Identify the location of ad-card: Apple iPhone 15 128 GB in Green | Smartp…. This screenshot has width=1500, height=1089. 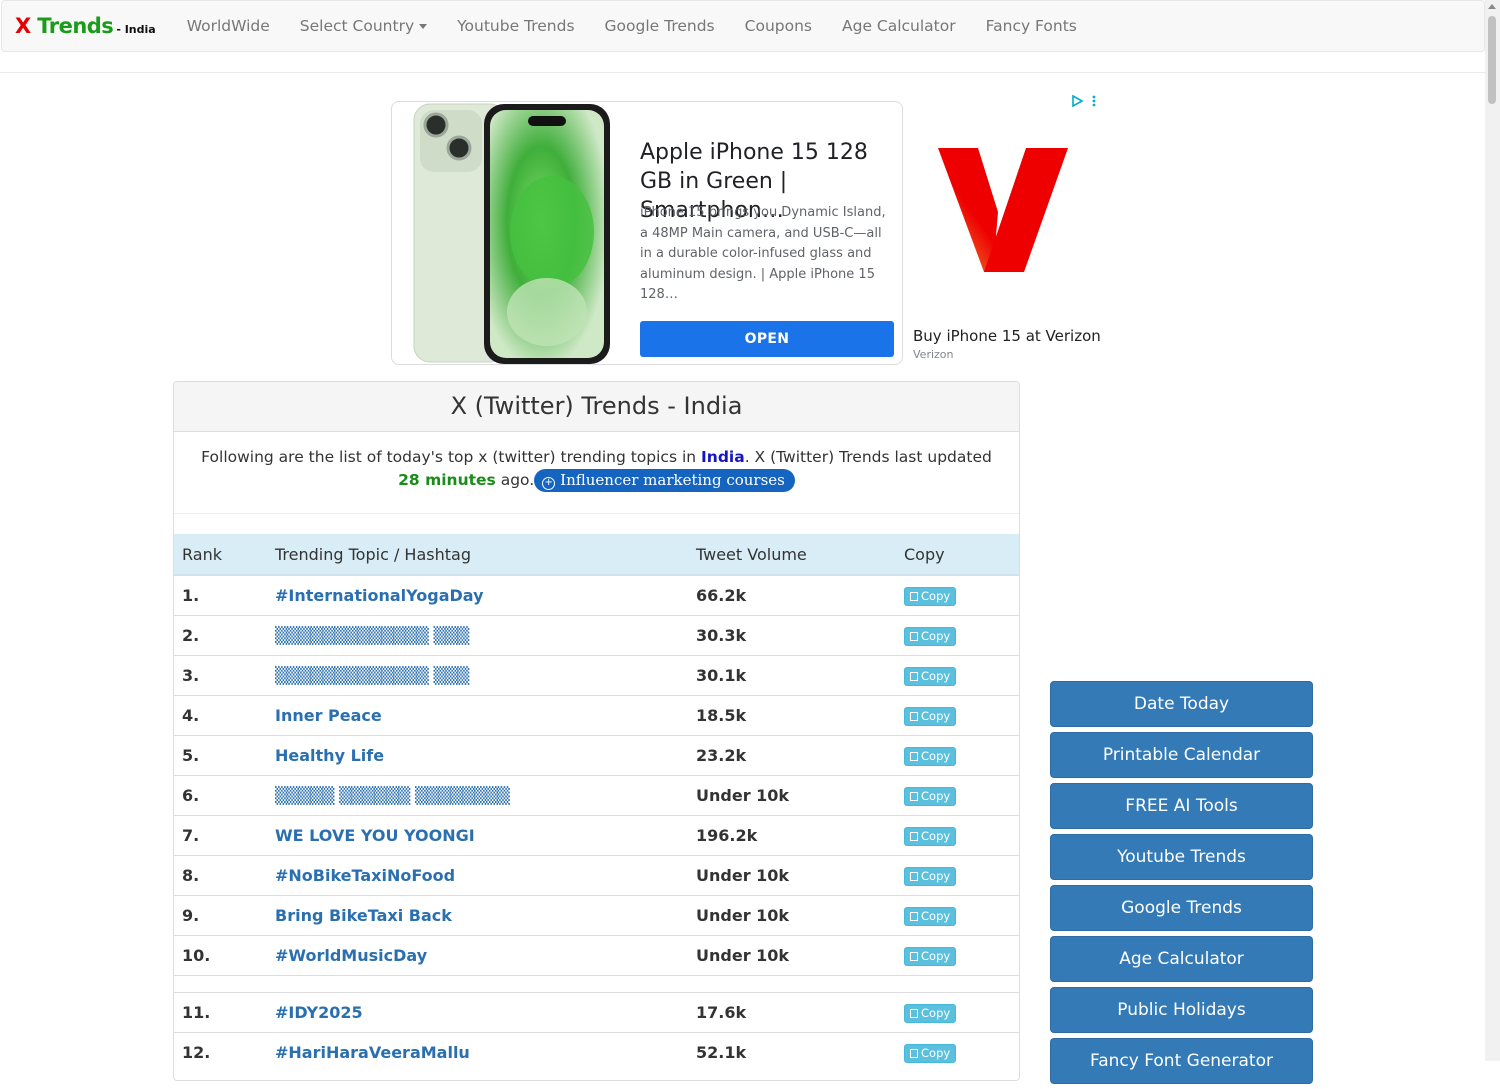
(647, 233).